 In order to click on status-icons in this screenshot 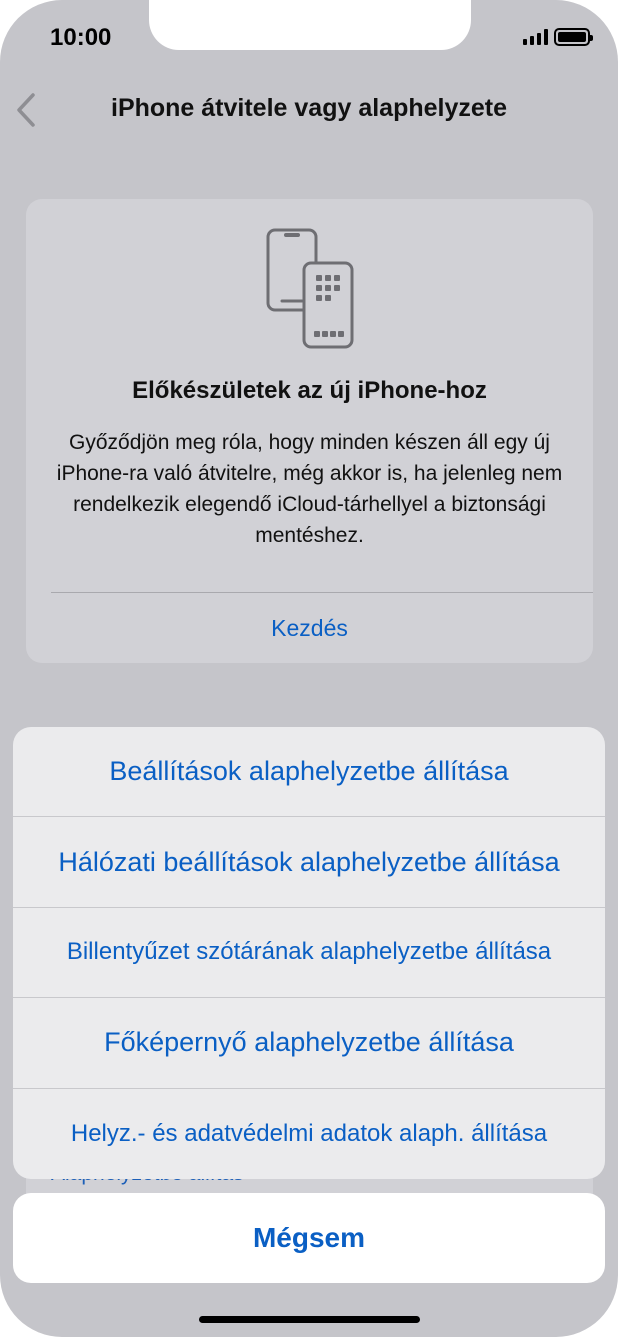, I will do `click(558, 37)`.